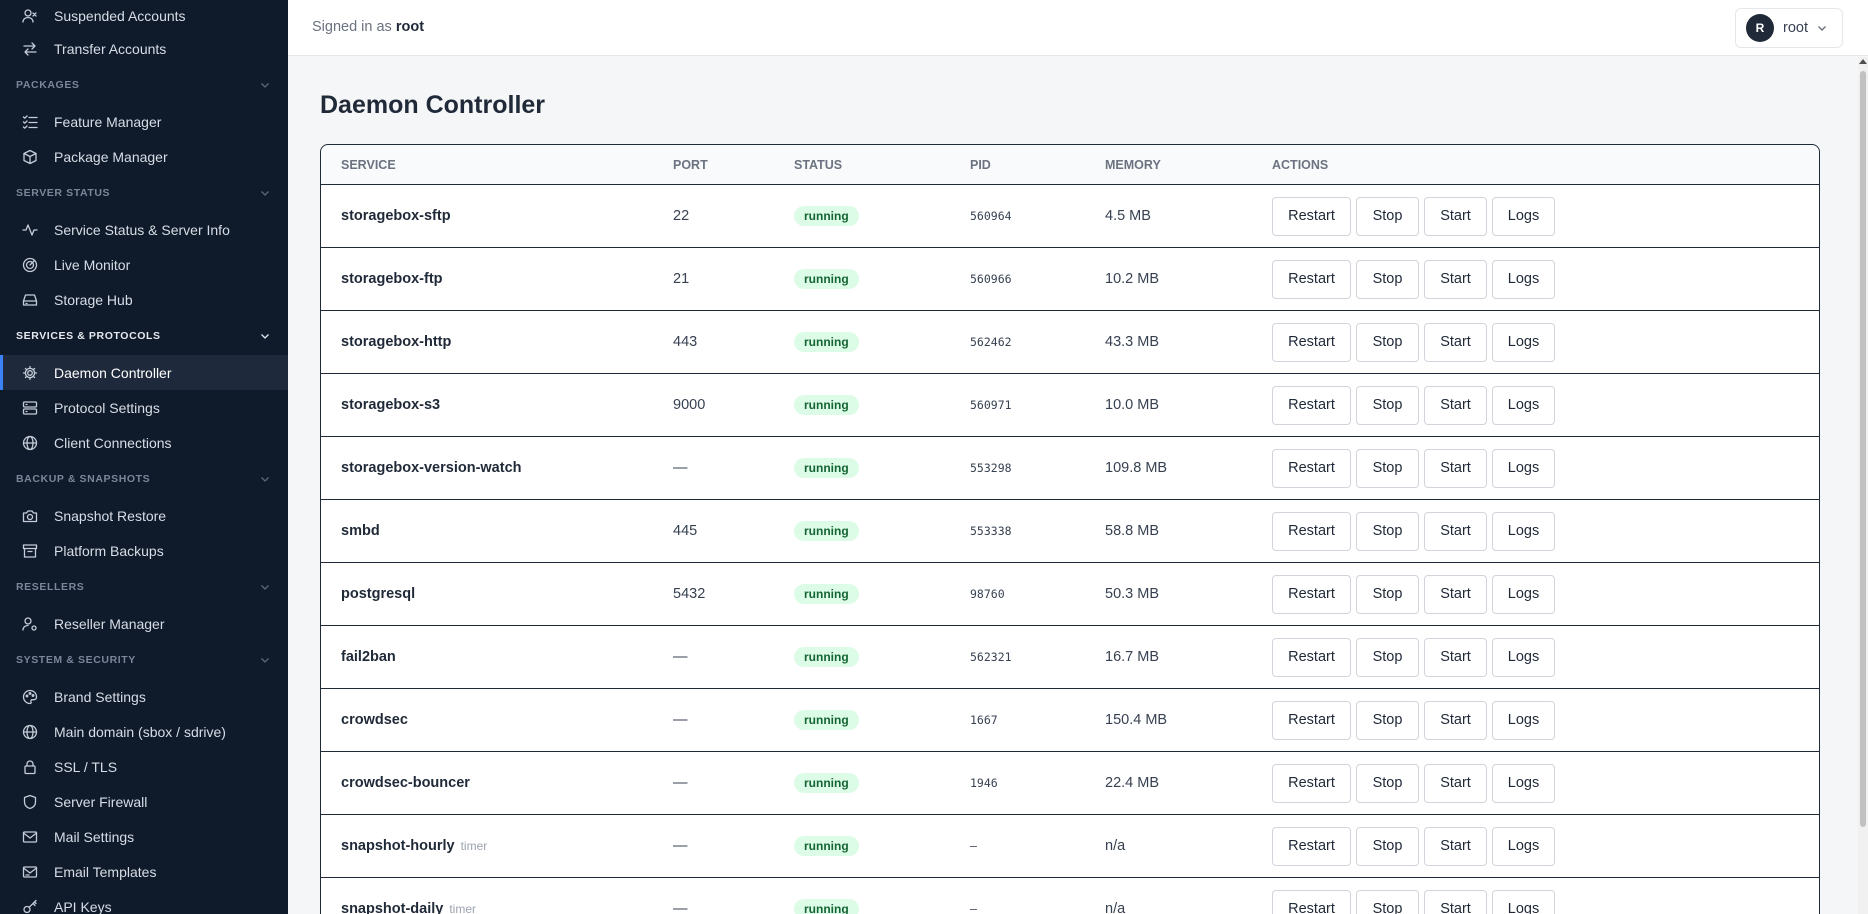 Image resolution: width=1868 pixels, height=914 pixels. Describe the element at coordinates (144, 479) in the screenshot. I see `sidebar-section-backup-snapshots: BACKUP & SNAPSHOTS` at that location.